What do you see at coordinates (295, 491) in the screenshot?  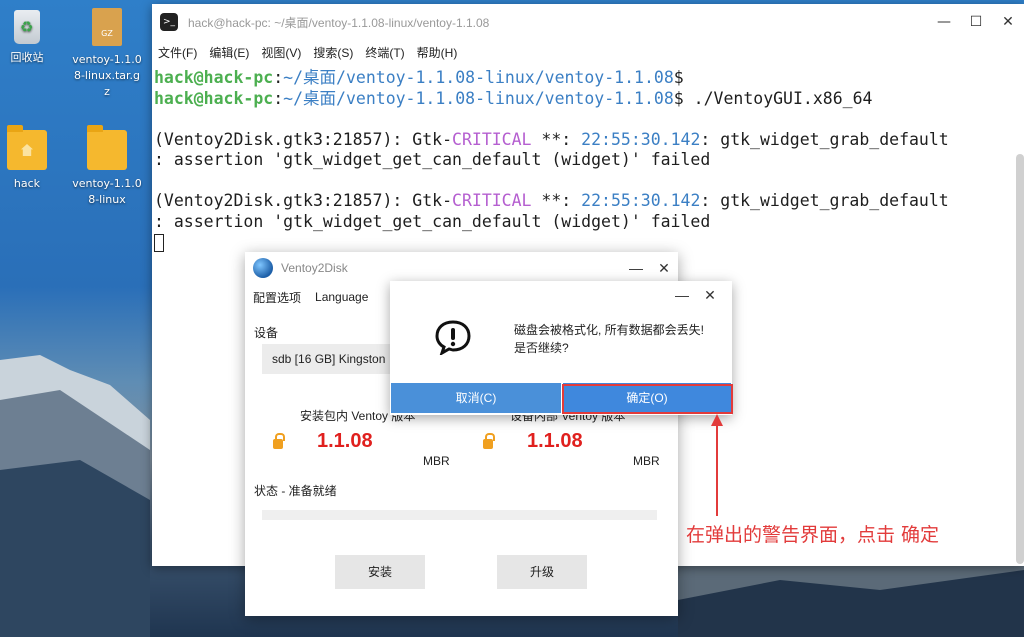 I see `status-text: 状态 - 准备就绪` at bounding box center [295, 491].